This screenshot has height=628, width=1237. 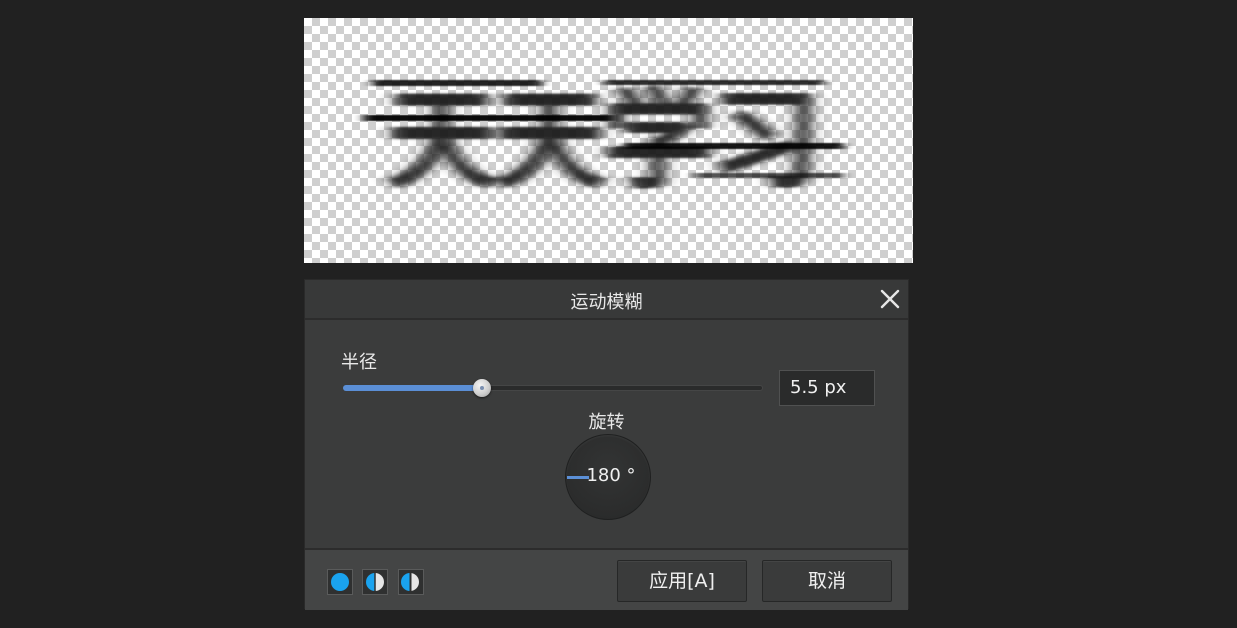 I want to click on radius-value-field: 5.5 px, so click(x=827, y=388).